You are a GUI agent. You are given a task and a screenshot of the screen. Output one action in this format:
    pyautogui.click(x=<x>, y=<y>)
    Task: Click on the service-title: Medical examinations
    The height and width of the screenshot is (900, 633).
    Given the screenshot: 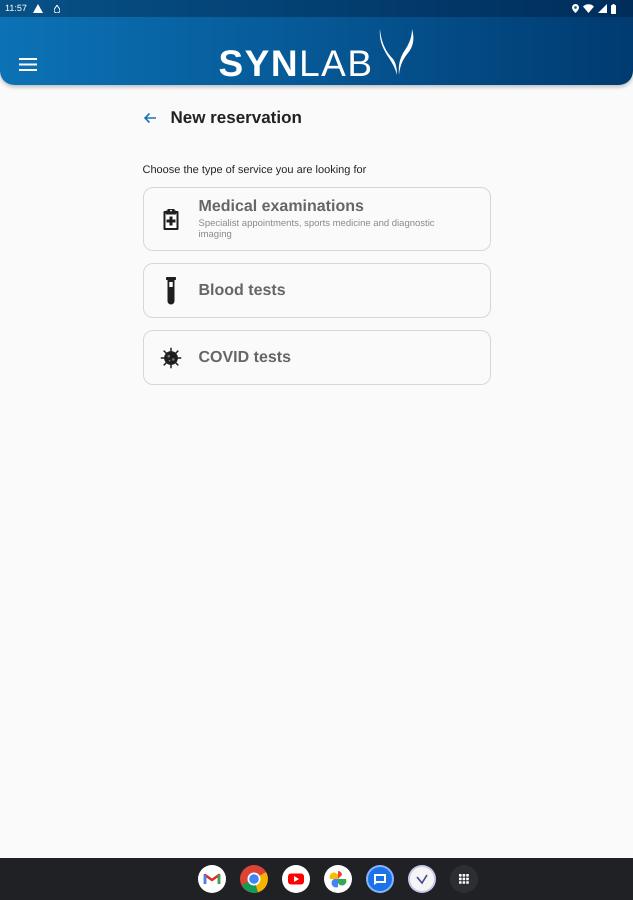 What is the action you would take?
    pyautogui.click(x=281, y=207)
    